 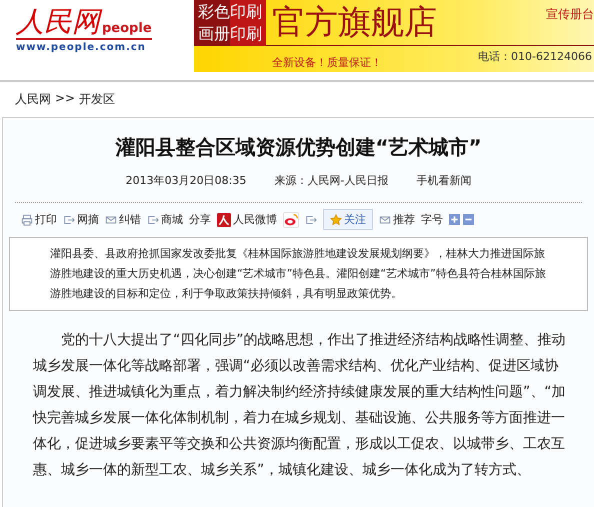 What do you see at coordinates (331, 180) in the screenshot?
I see `source-text: 来源：人民网-人民日报` at bounding box center [331, 180].